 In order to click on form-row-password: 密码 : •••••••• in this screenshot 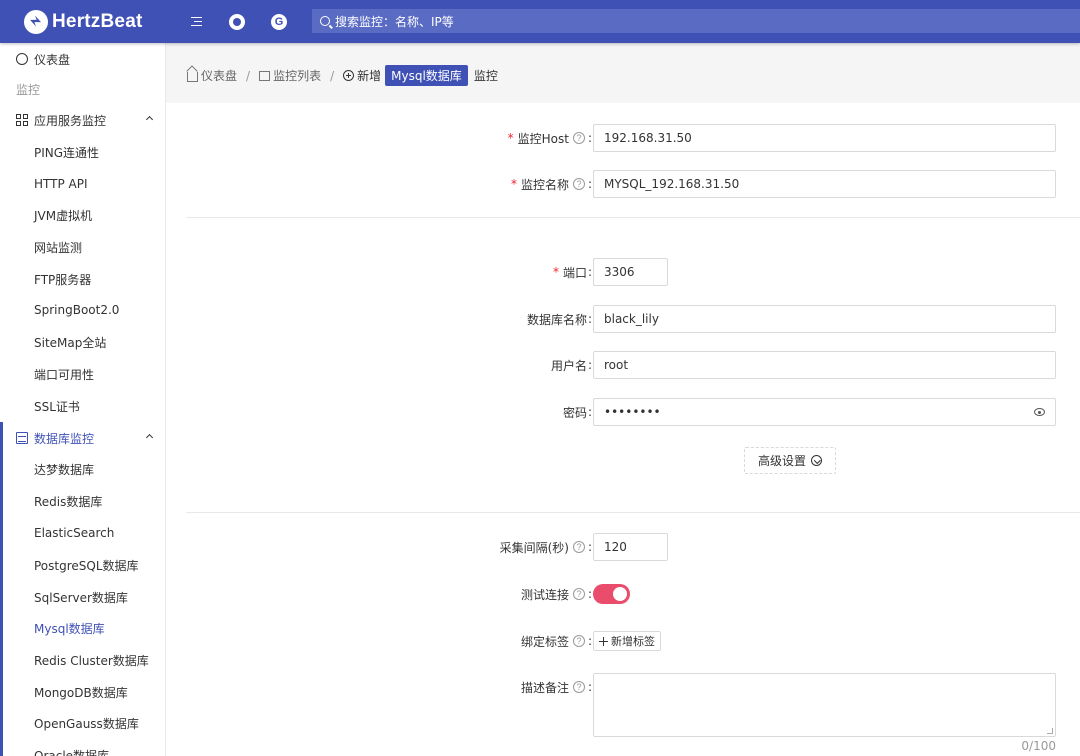, I will do `click(623, 412)`.